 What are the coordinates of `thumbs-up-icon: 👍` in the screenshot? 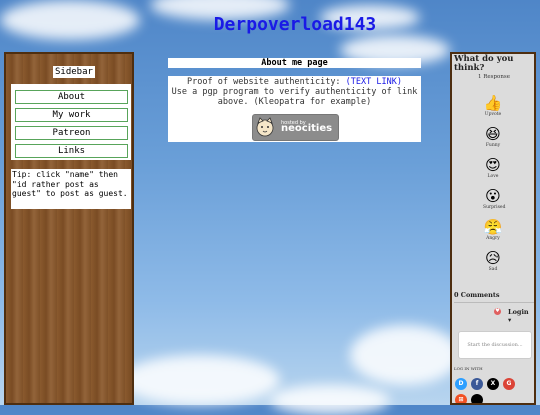 It's located at (493, 103).